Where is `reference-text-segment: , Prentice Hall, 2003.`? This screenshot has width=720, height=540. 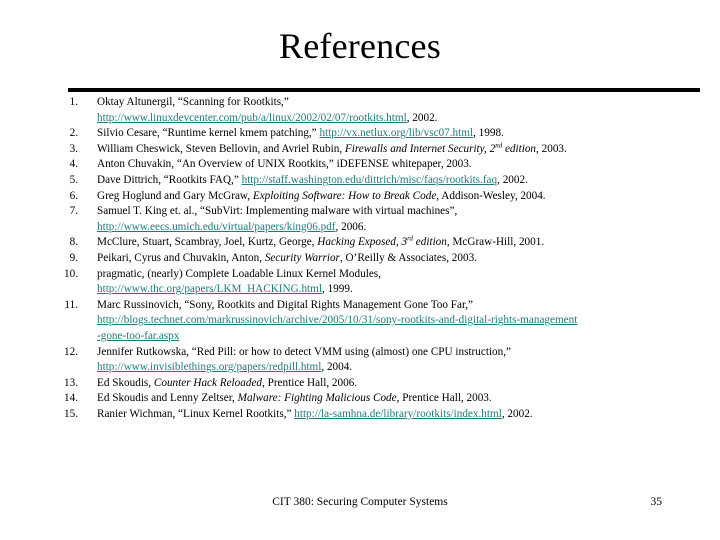 reference-text-segment: , Prentice Hall, 2003. is located at coordinates (444, 398).